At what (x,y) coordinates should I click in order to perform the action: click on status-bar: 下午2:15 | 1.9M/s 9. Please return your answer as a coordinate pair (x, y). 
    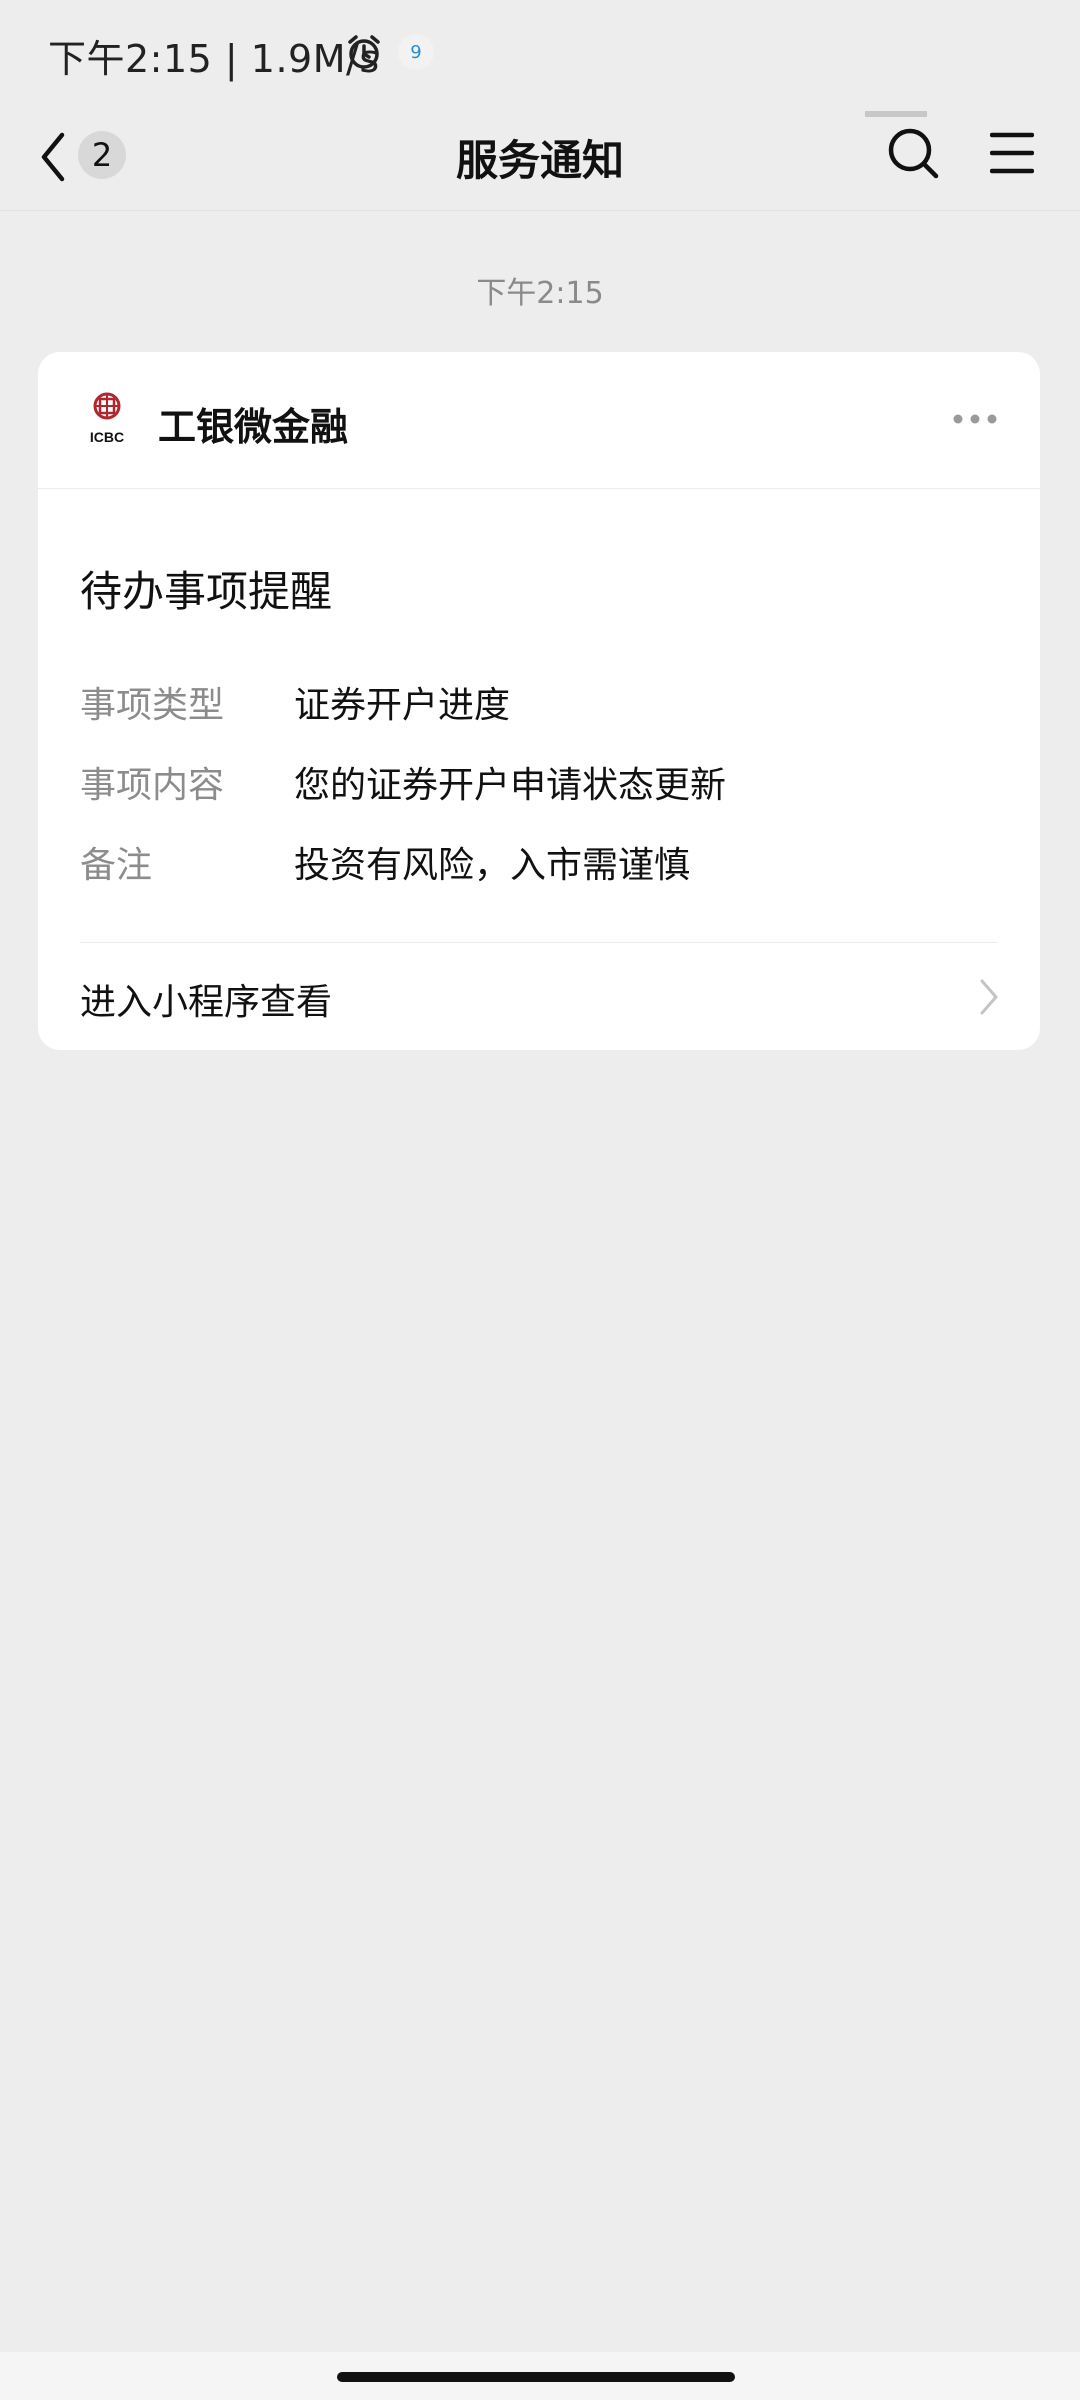
    Looking at the image, I should click on (540, 52).